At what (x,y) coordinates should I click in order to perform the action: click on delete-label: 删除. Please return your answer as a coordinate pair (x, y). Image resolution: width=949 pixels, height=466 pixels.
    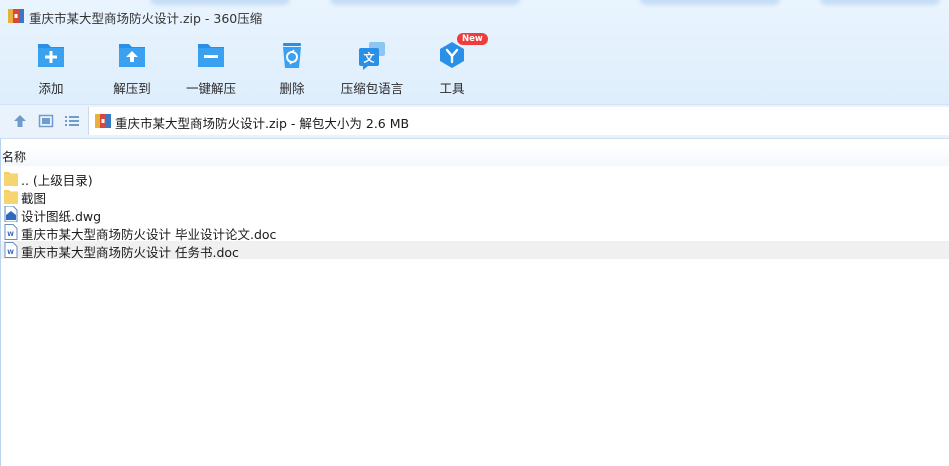
    Looking at the image, I should click on (292, 88).